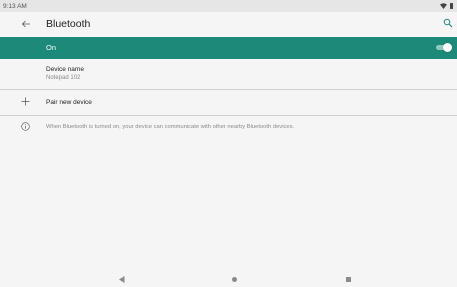  I want to click on search-icon, so click(448, 23).